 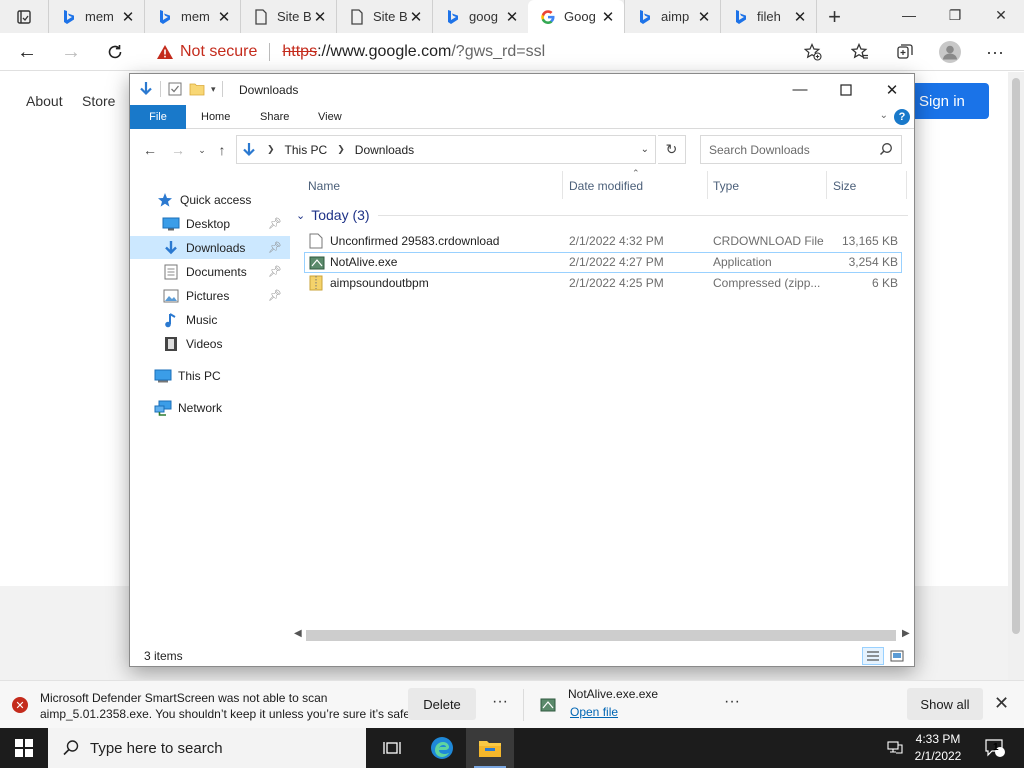 I want to click on tab-actions-button, so click(x=24, y=16).